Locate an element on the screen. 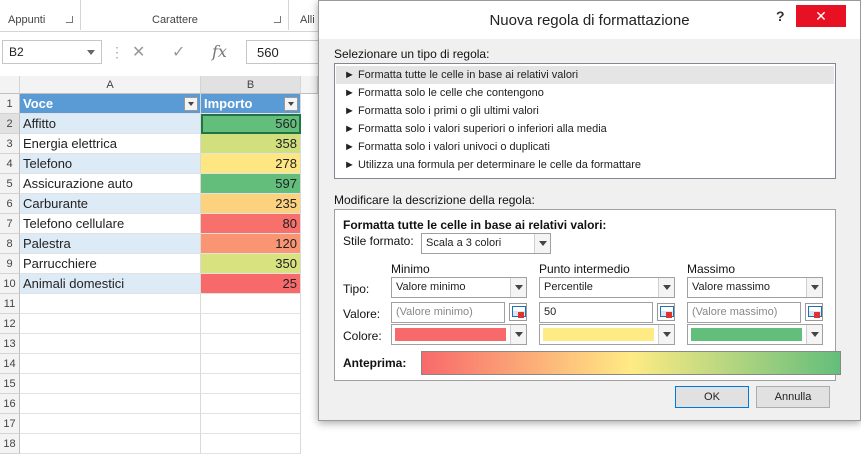 The image size is (861, 471). cell-voce: Palestra is located at coordinates (110, 244).